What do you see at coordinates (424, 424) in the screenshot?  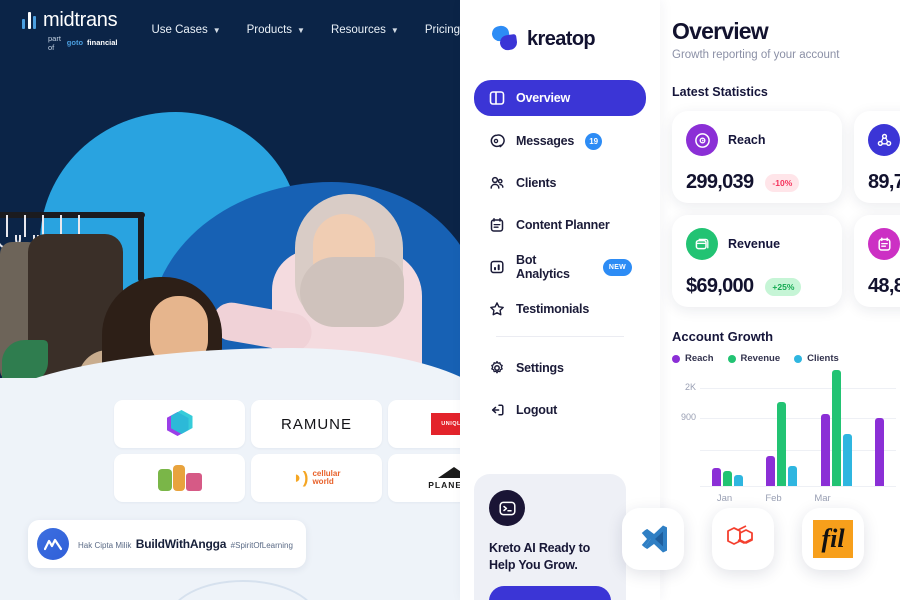 I see `client-logo-card: UNIQLO` at bounding box center [424, 424].